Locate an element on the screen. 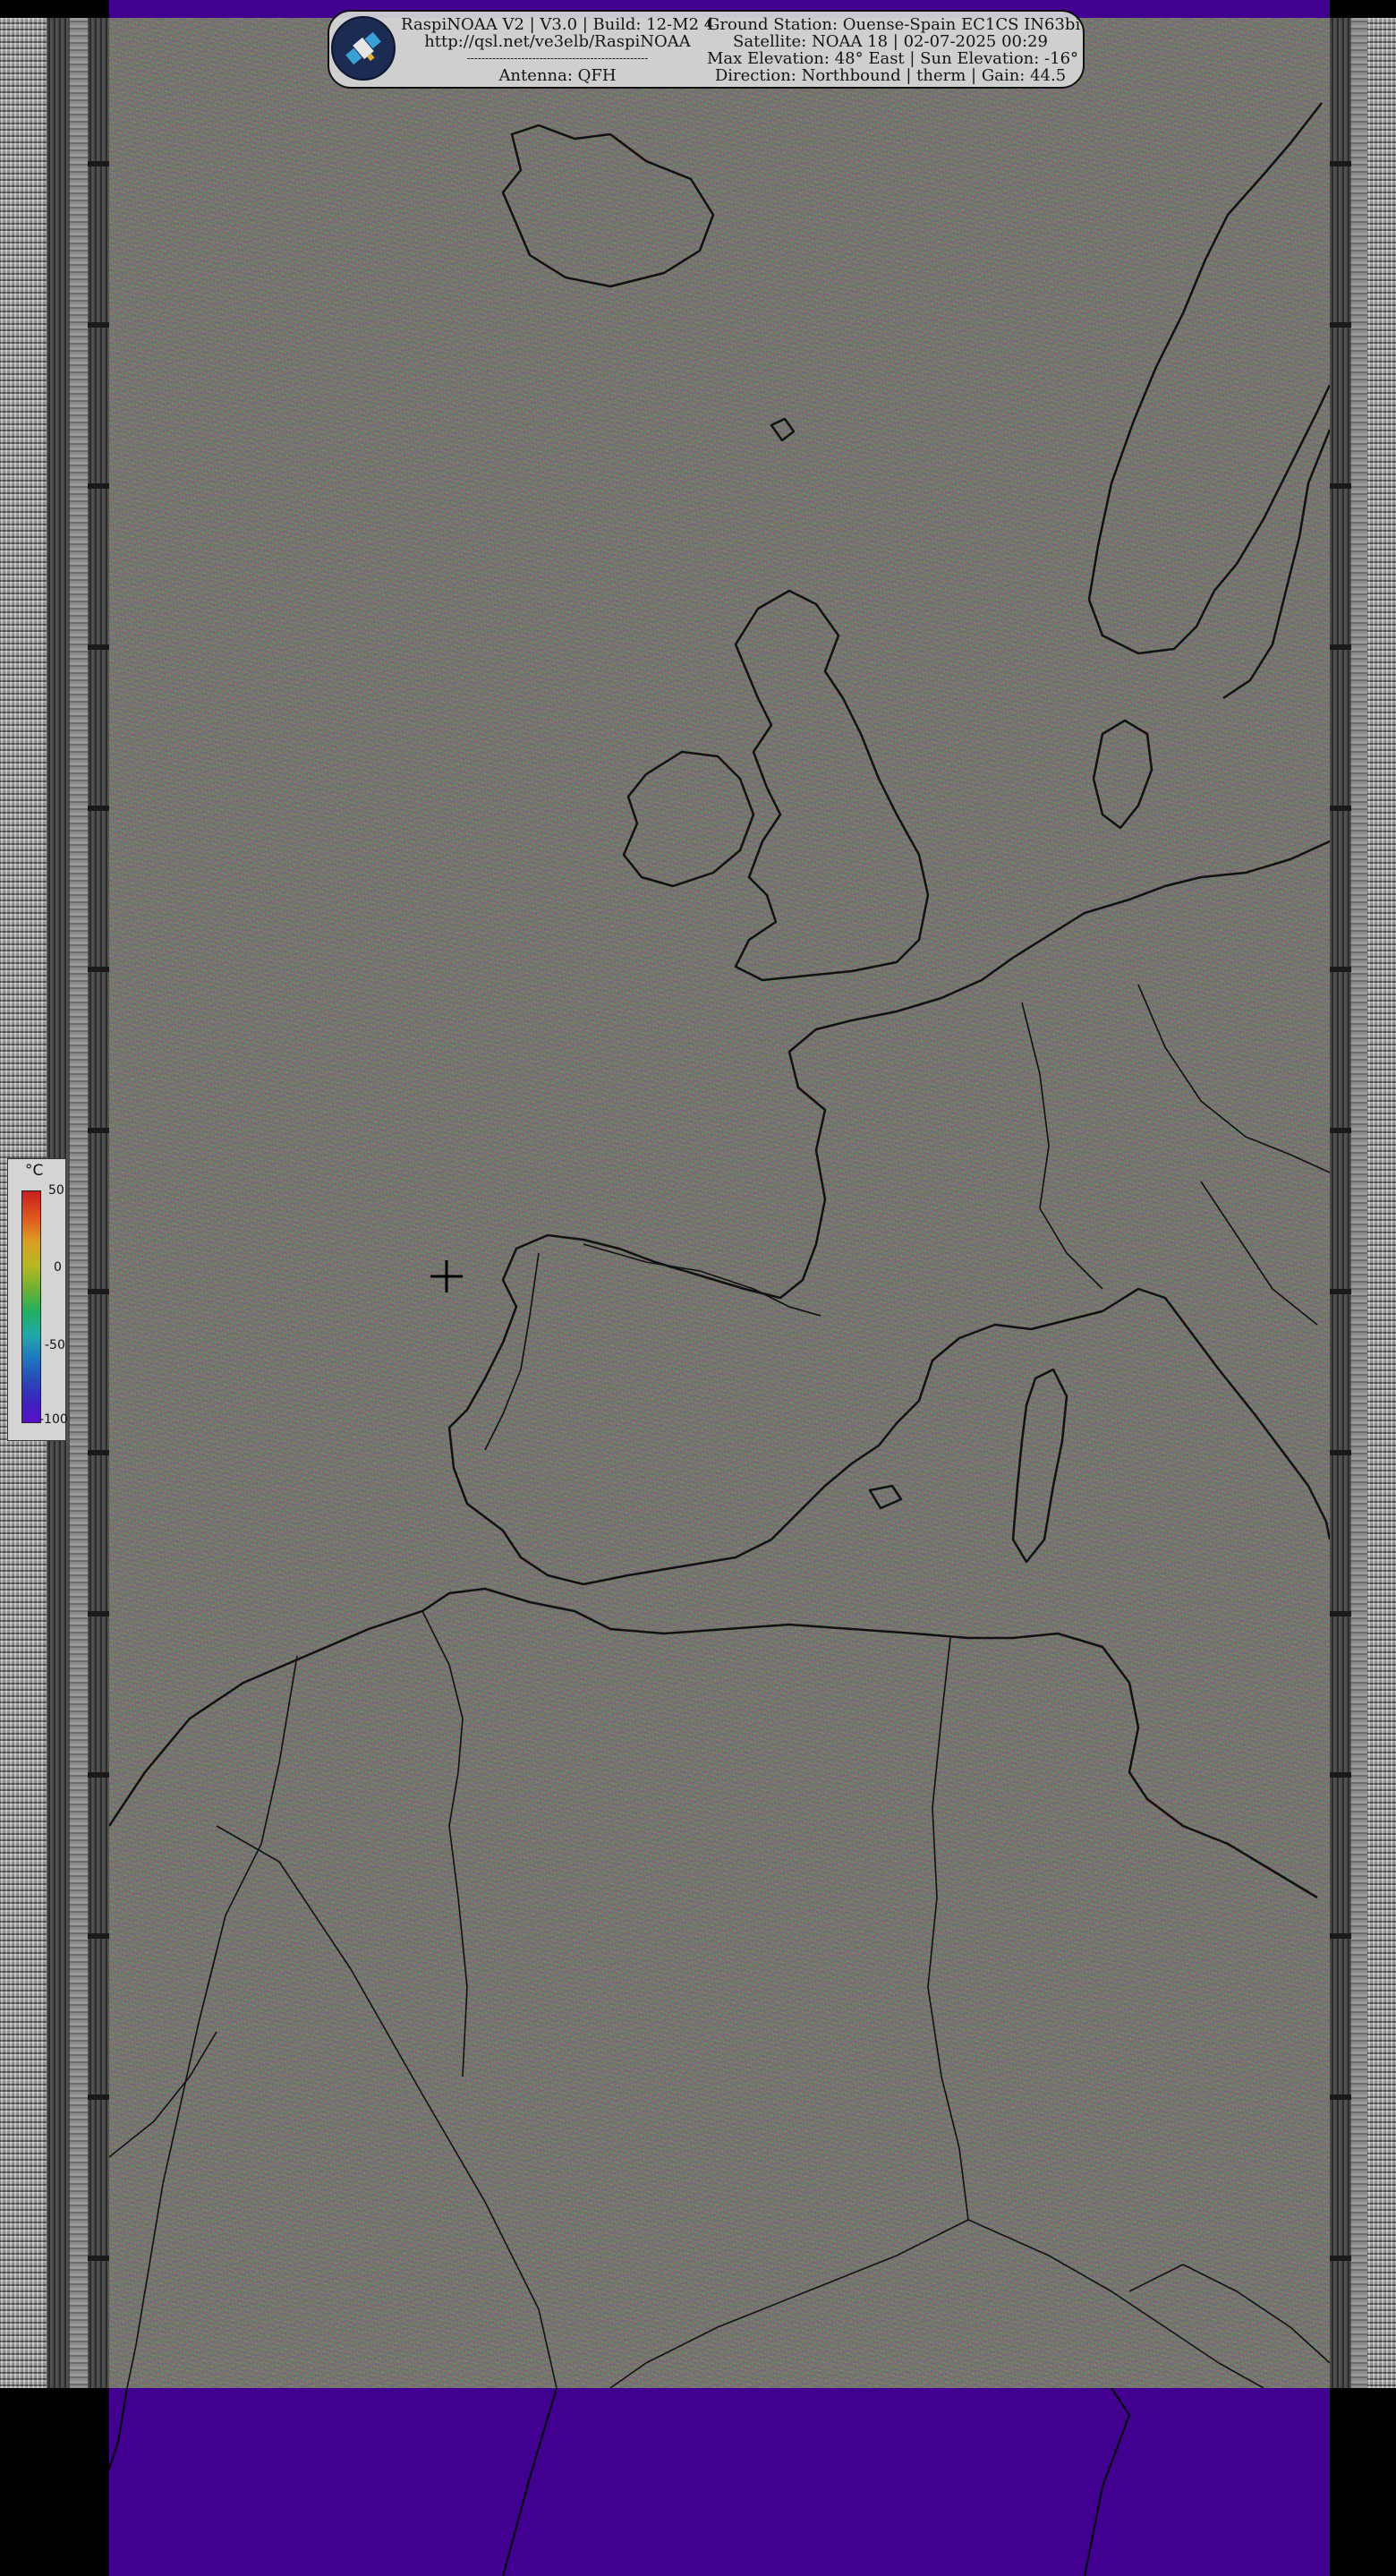  scale-label-minus-50: -50 is located at coordinates (55, 1345).